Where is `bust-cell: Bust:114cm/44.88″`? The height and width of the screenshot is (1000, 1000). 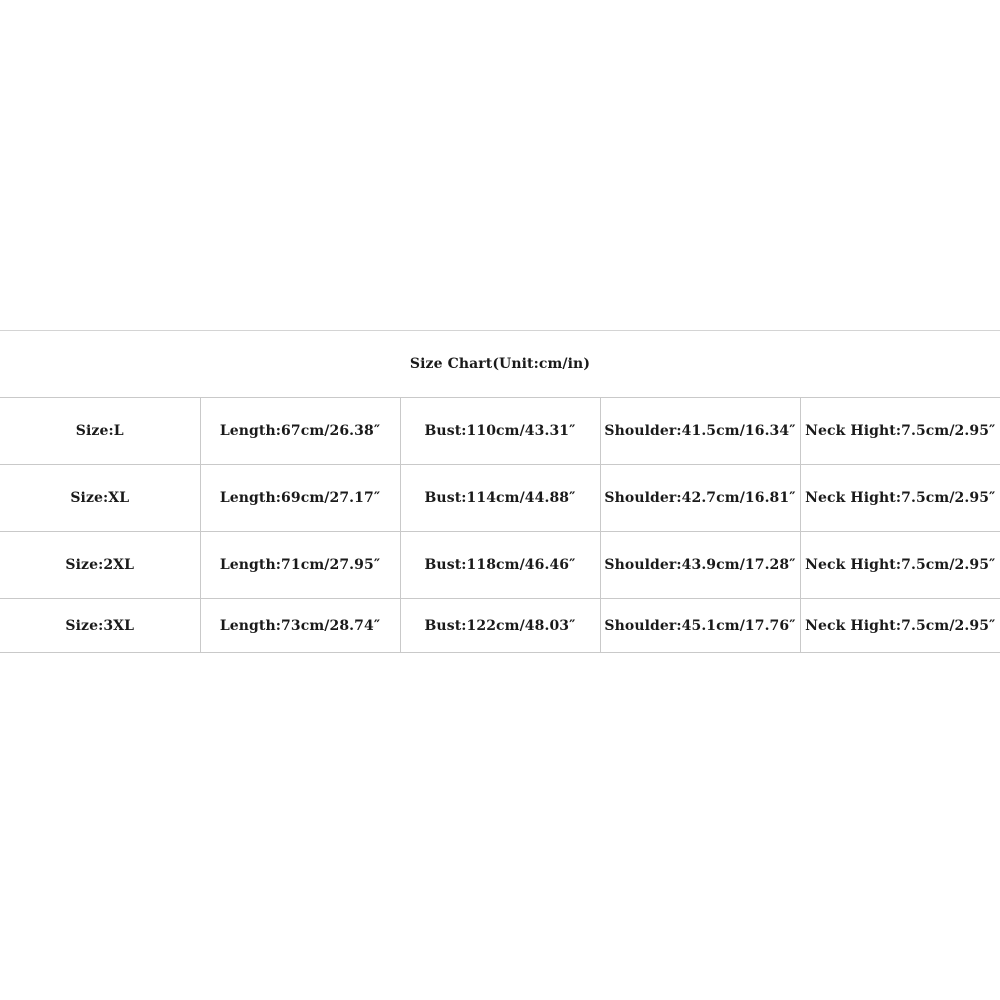 bust-cell: Bust:114cm/44.88″ is located at coordinates (500, 498).